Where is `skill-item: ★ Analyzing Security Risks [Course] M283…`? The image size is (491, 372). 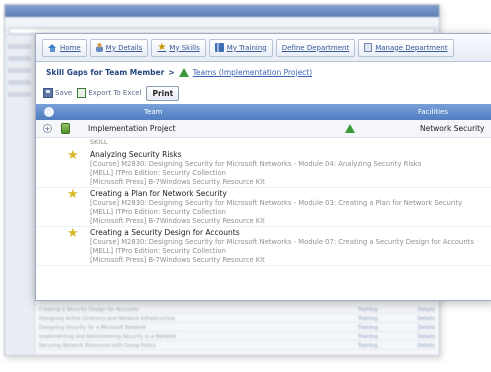 skill-item: ★ Analyzing Security Risks [Course] M283… is located at coordinates (263, 168).